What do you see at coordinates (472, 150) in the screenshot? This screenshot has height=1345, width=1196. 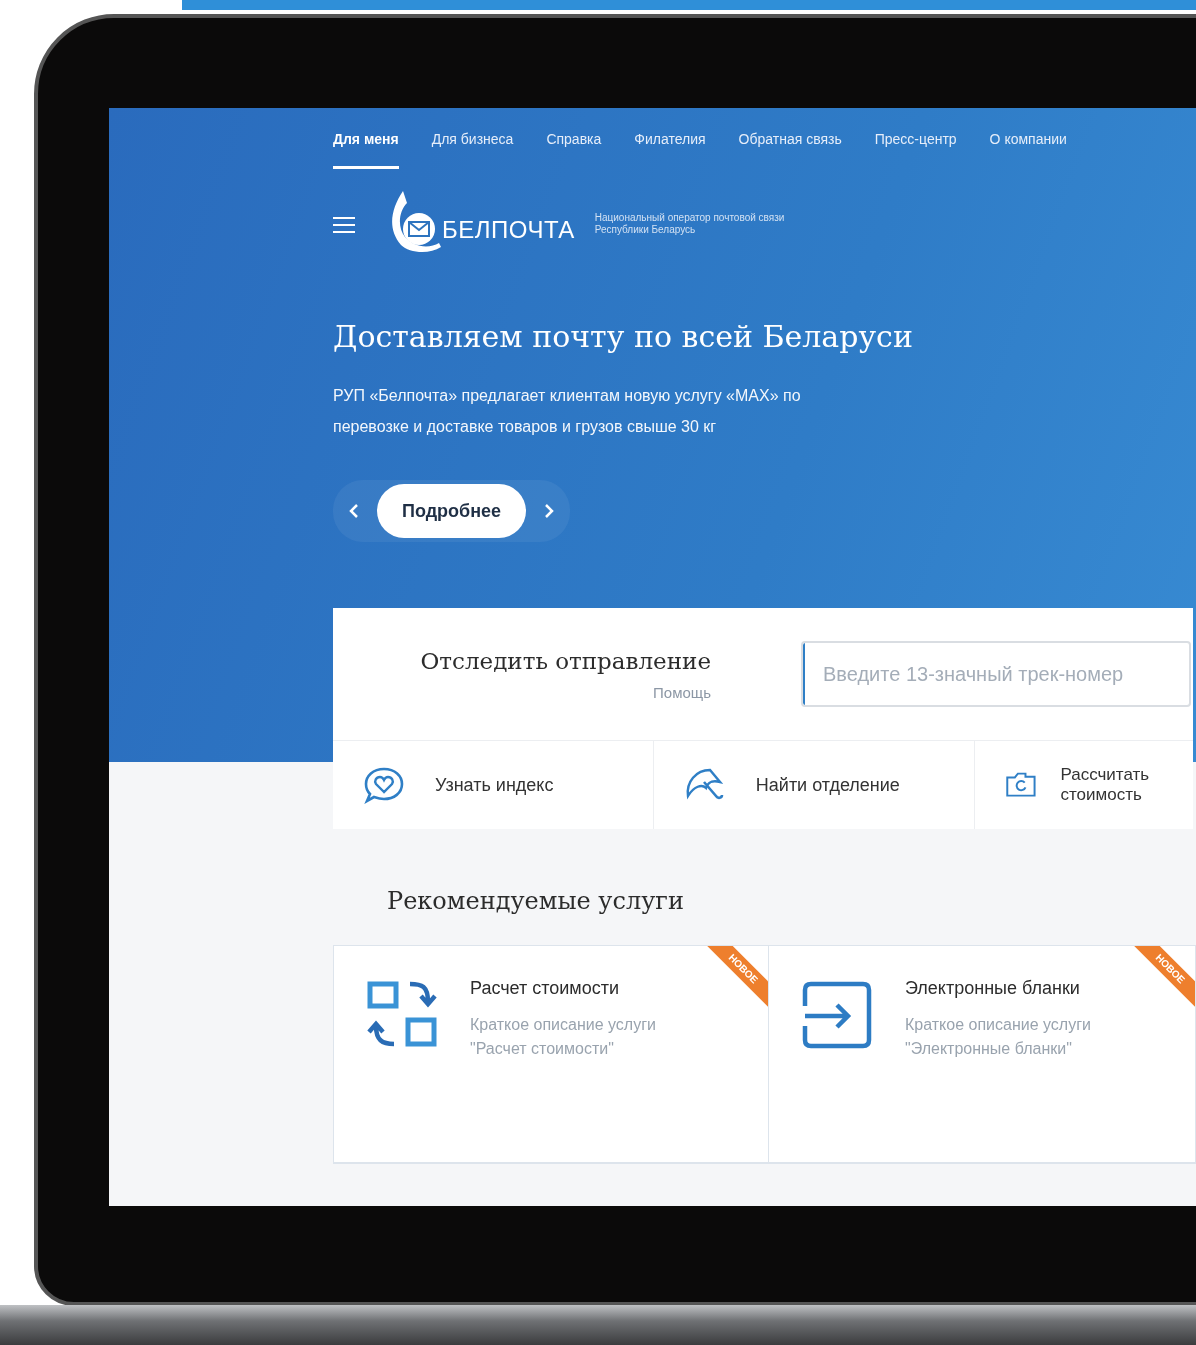 I see `nav-tab: Для бизнеса` at bounding box center [472, 150].